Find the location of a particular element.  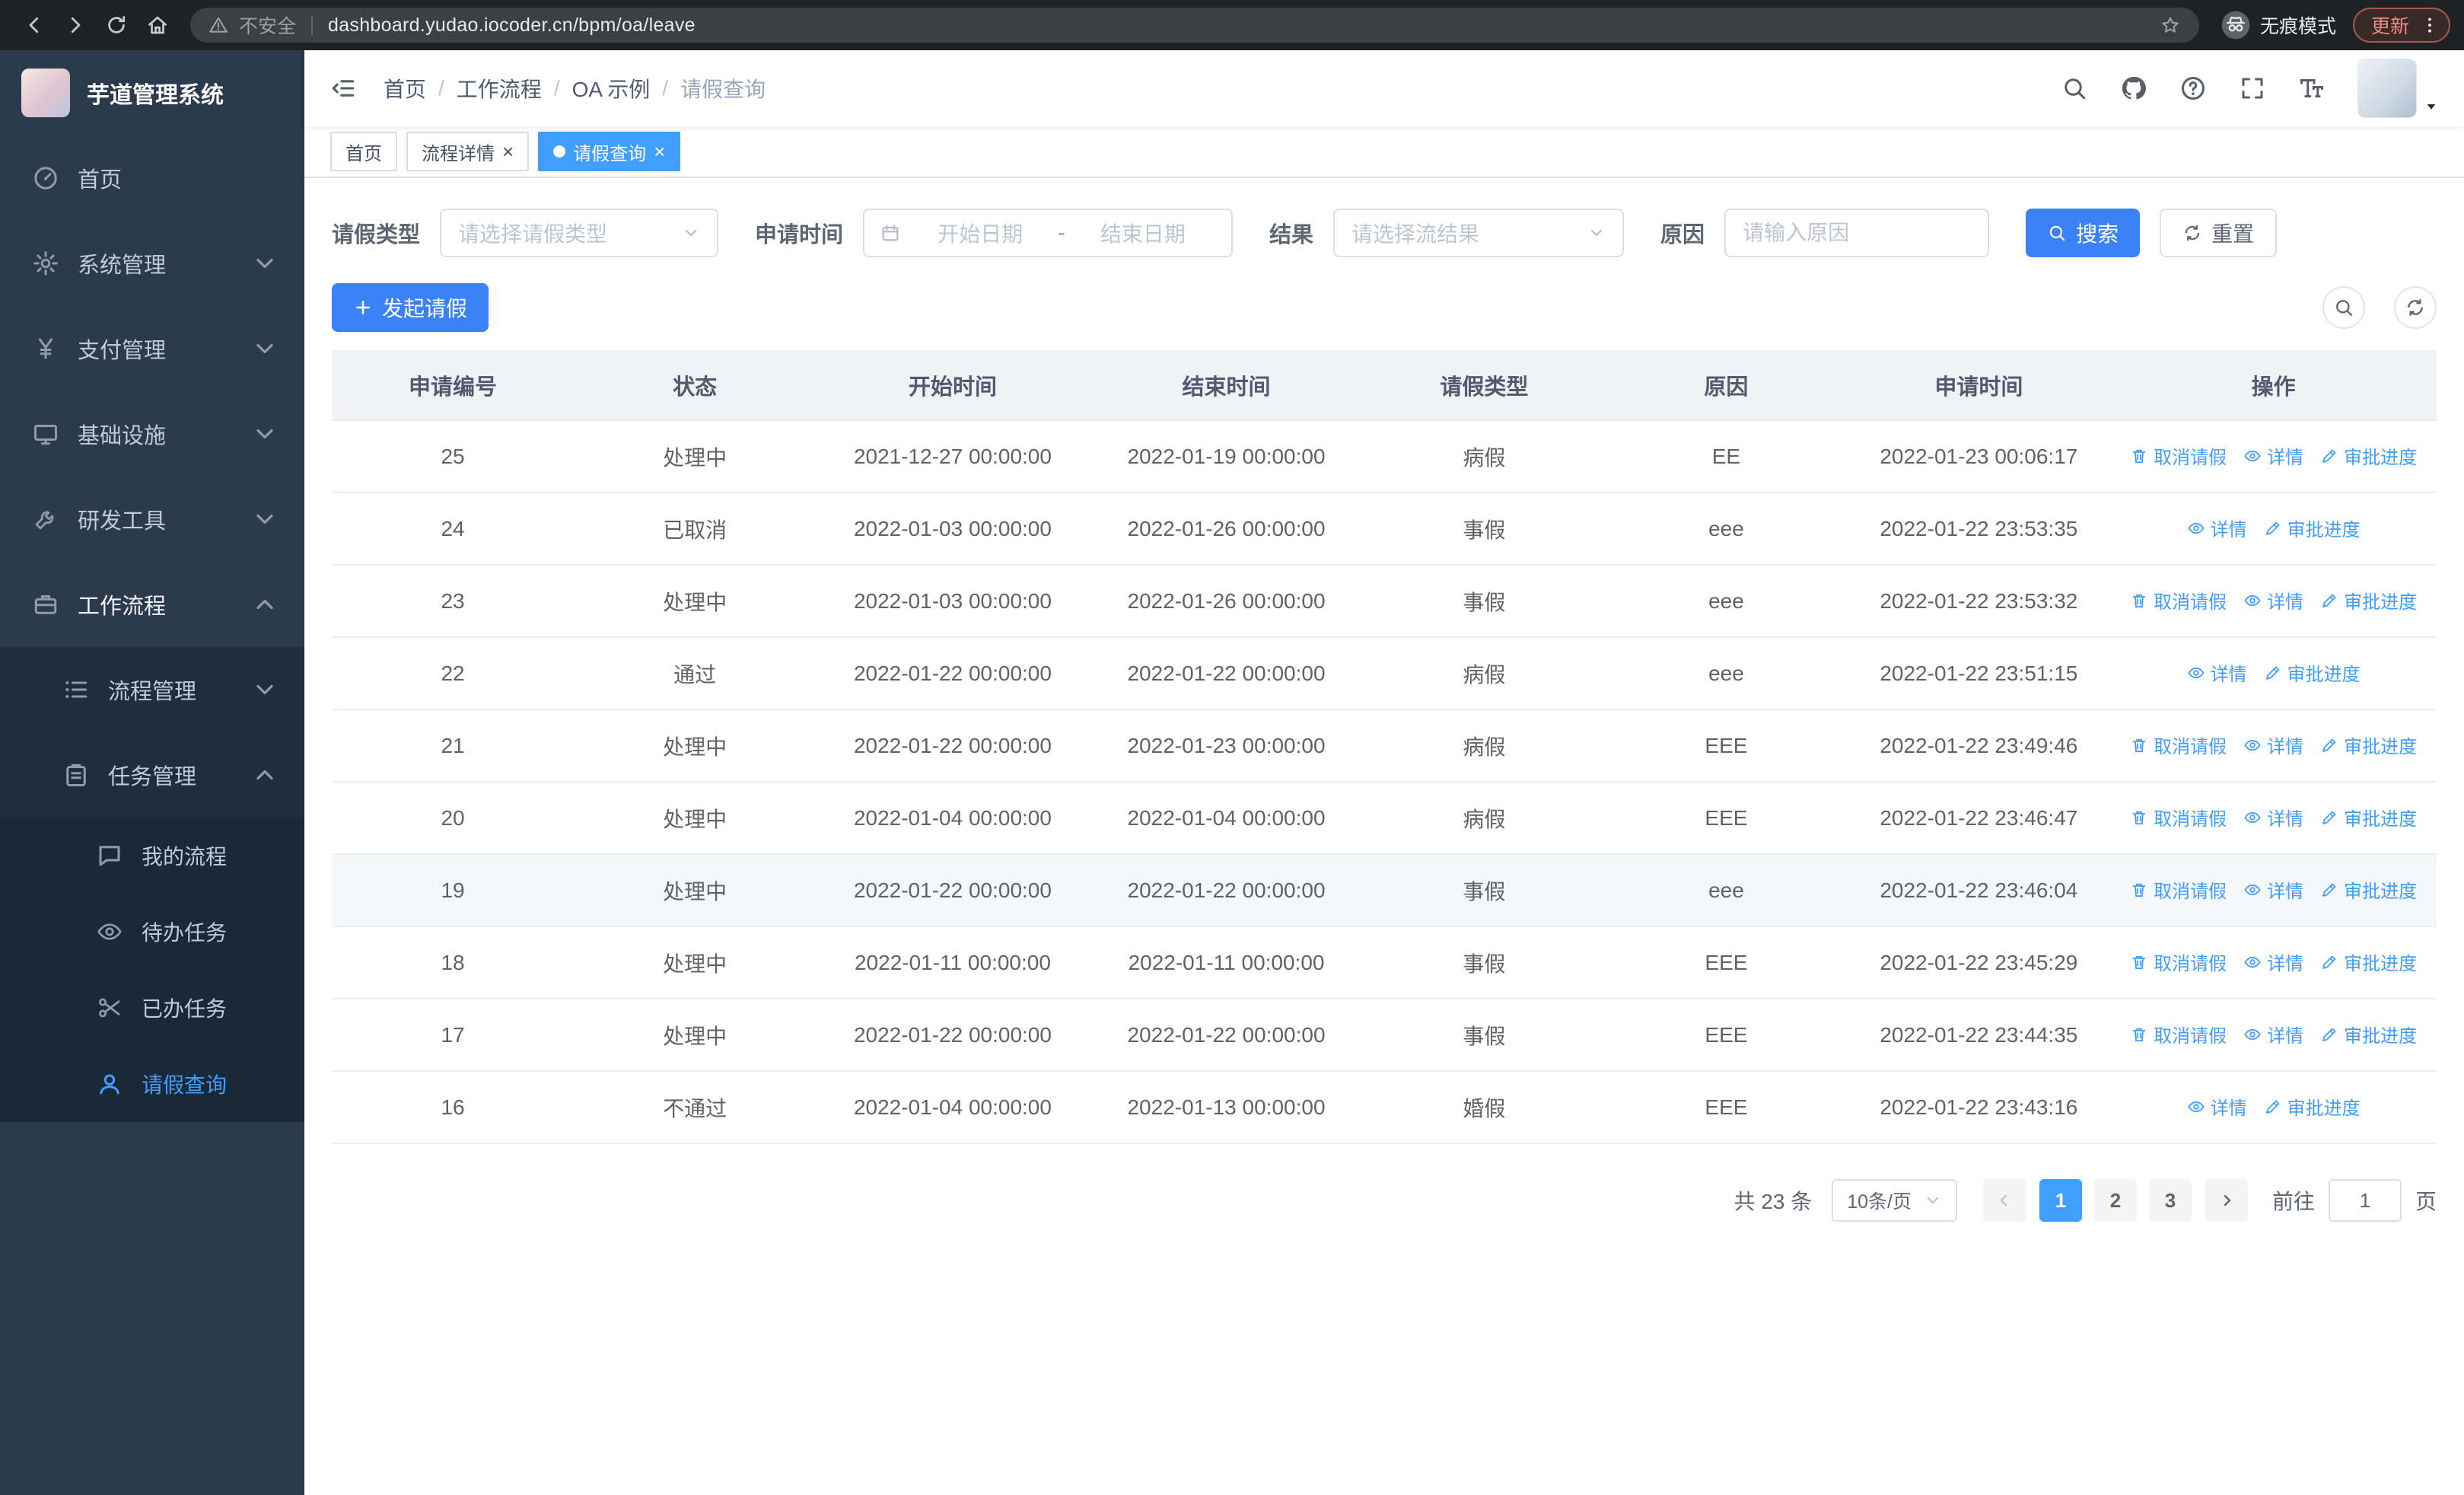

page-button-2: 2 is located at coordinates (2115, 1200).